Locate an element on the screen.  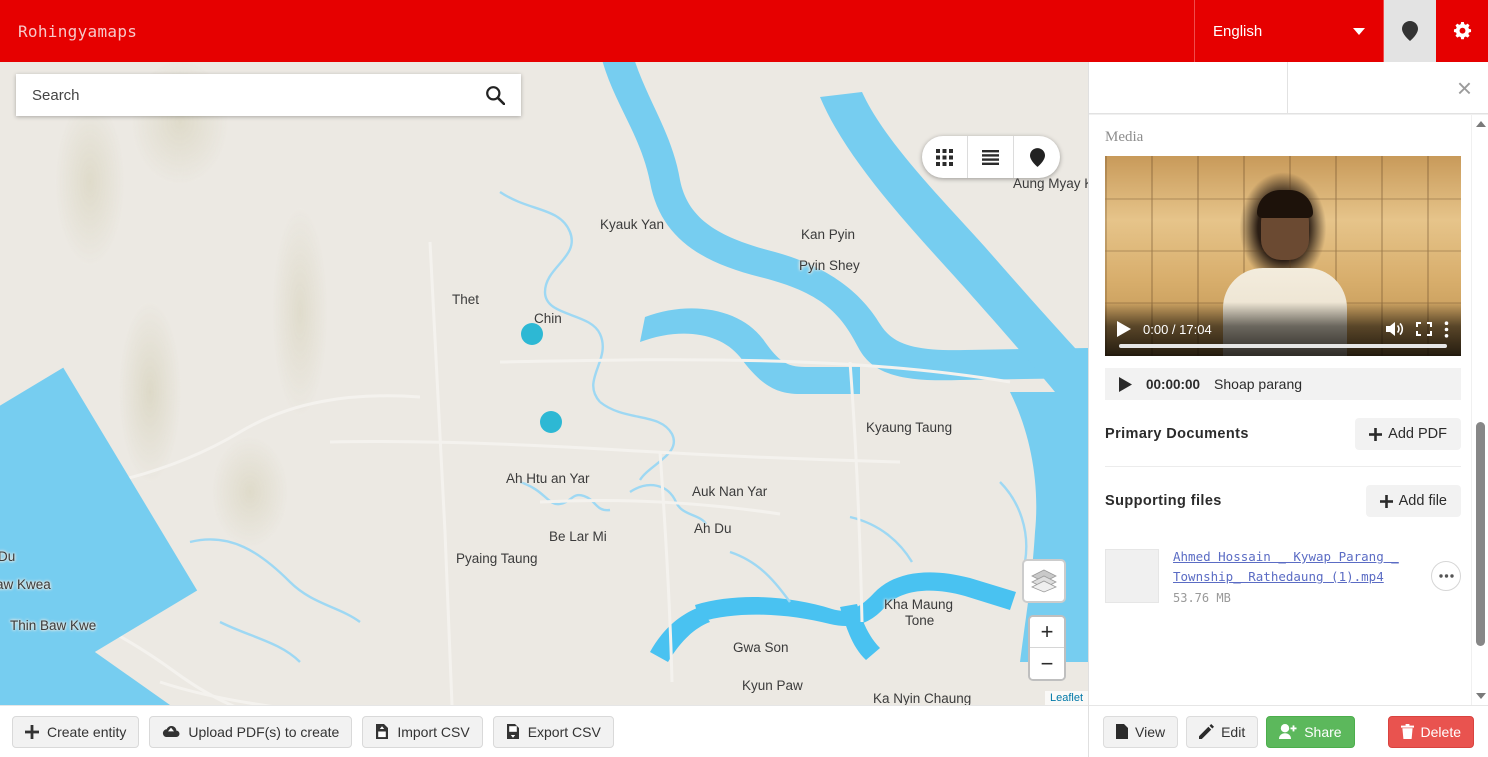
header-spacer is located at coordinates (1147, 31).